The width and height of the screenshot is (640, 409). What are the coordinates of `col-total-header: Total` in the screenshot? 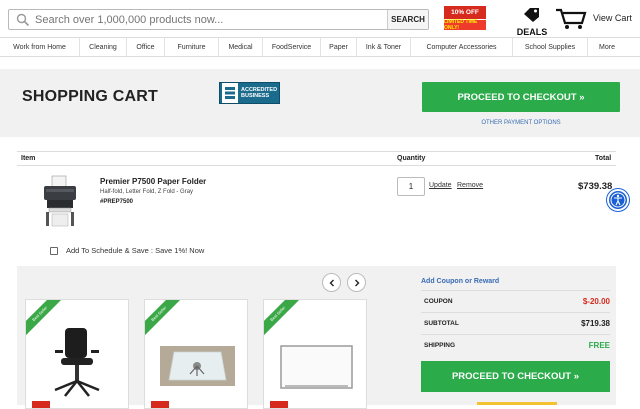 It's located at (603, 158).